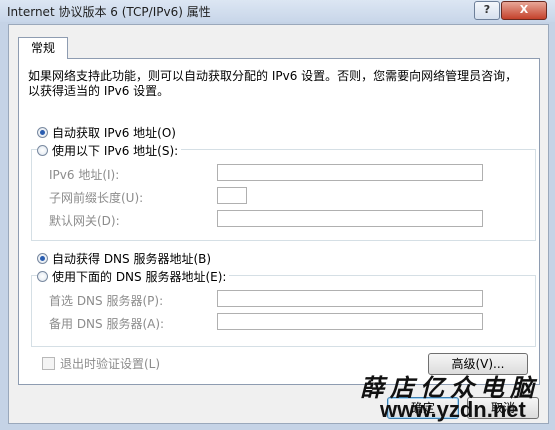  What do you see at coordinates (84, 221) in the screenshot?
I see `gateway-label: 默认网关(D):` at bounding box center [84, 221].